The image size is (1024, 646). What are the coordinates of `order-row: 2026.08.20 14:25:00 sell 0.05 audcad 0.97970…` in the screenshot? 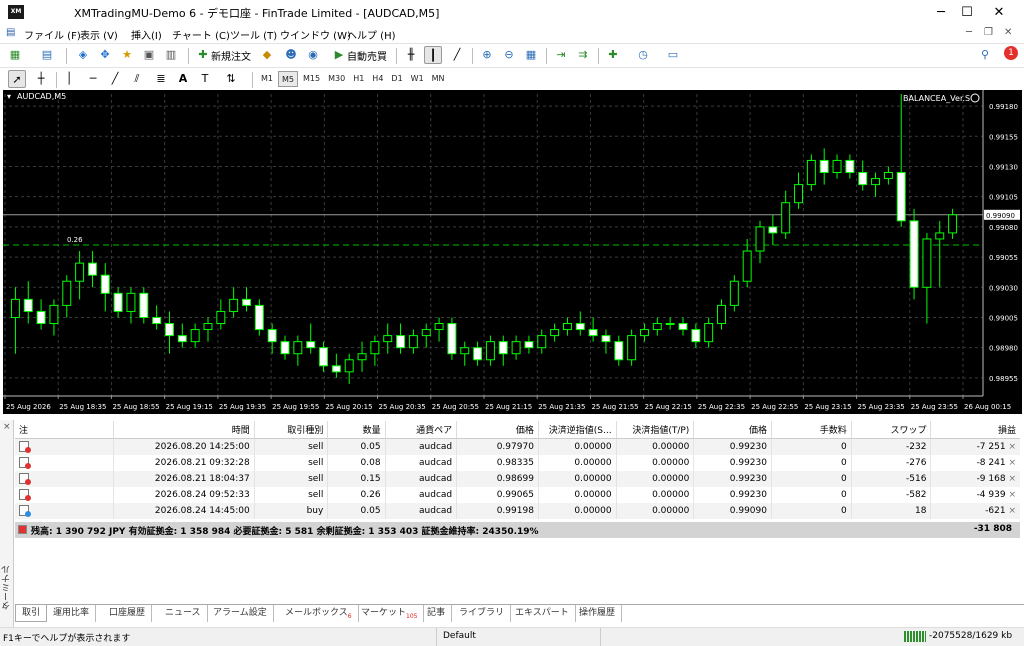 It's located at (517, 446).